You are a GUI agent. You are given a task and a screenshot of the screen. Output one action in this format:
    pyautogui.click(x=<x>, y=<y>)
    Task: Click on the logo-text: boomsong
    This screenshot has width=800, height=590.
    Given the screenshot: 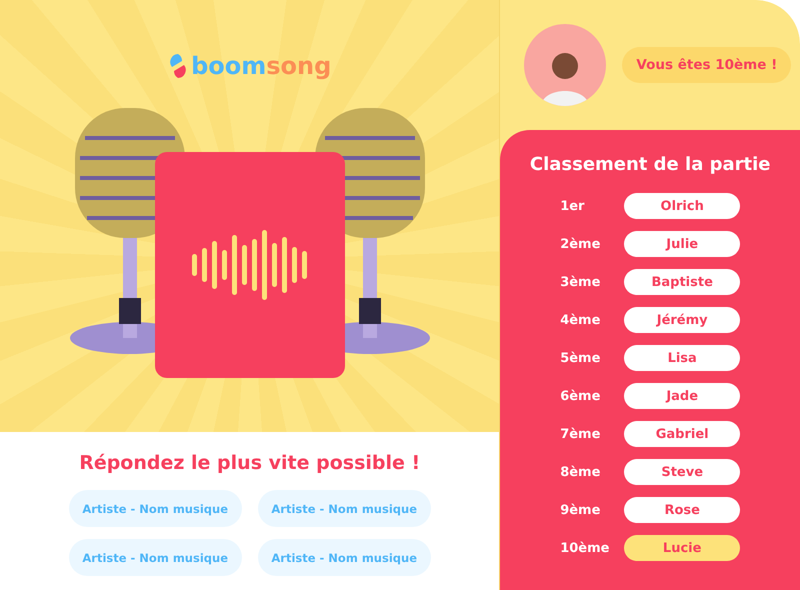 What is the action you would take?
    pyautogui.click(x=261, y=66)
    